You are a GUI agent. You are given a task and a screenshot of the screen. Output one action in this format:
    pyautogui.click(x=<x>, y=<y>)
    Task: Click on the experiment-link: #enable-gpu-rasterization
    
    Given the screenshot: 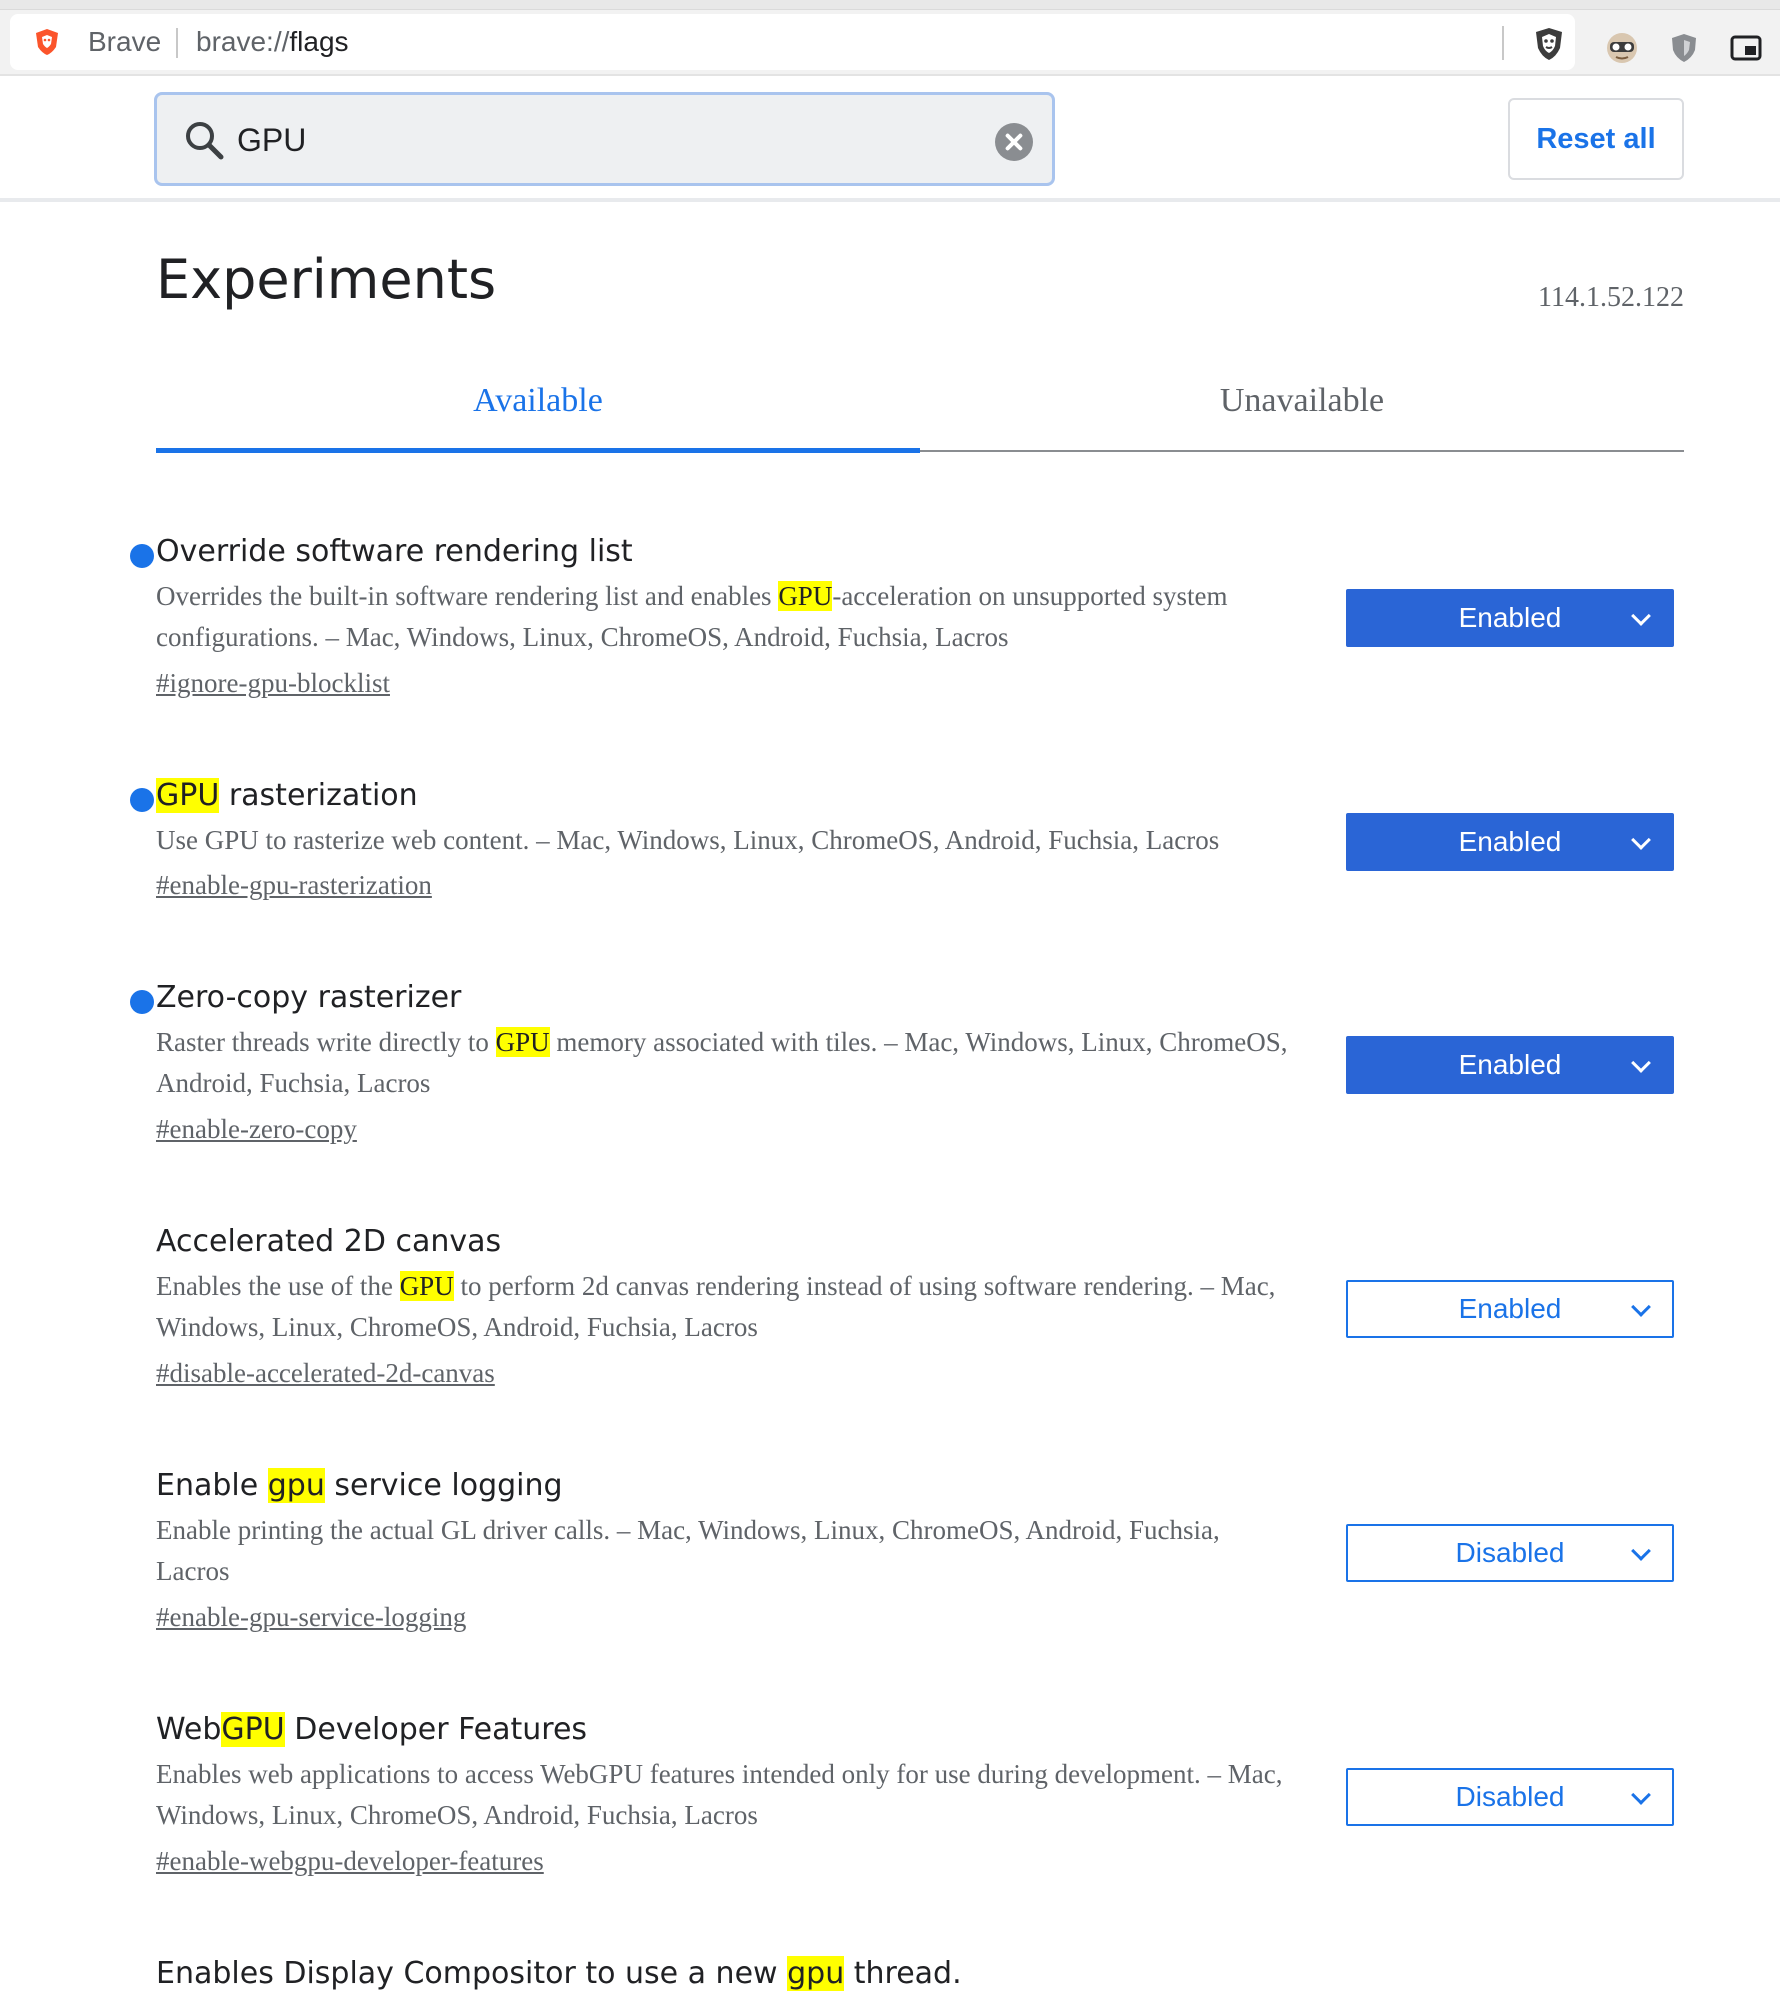 What is the action you would take?
    pyautogui.click(x=294, y=885)
    